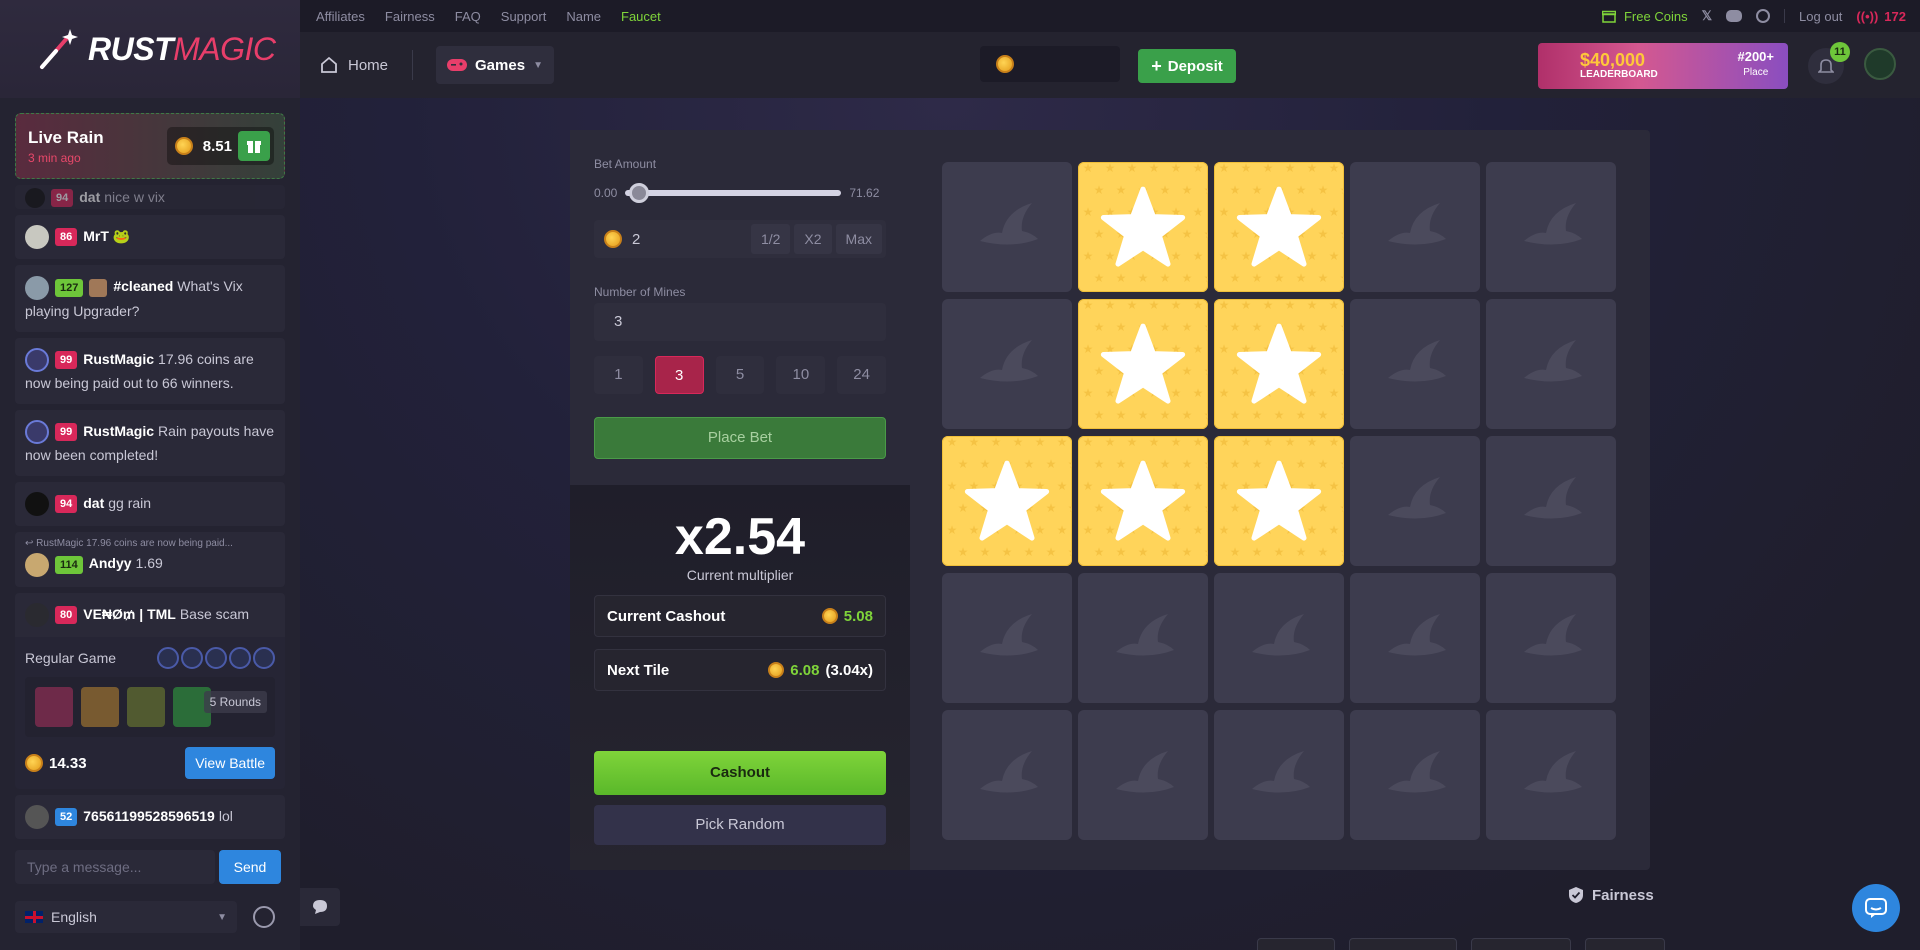 This screenshot has width=1920, height=950. I want to click on mines-option-3: 3, so click(679, 375).